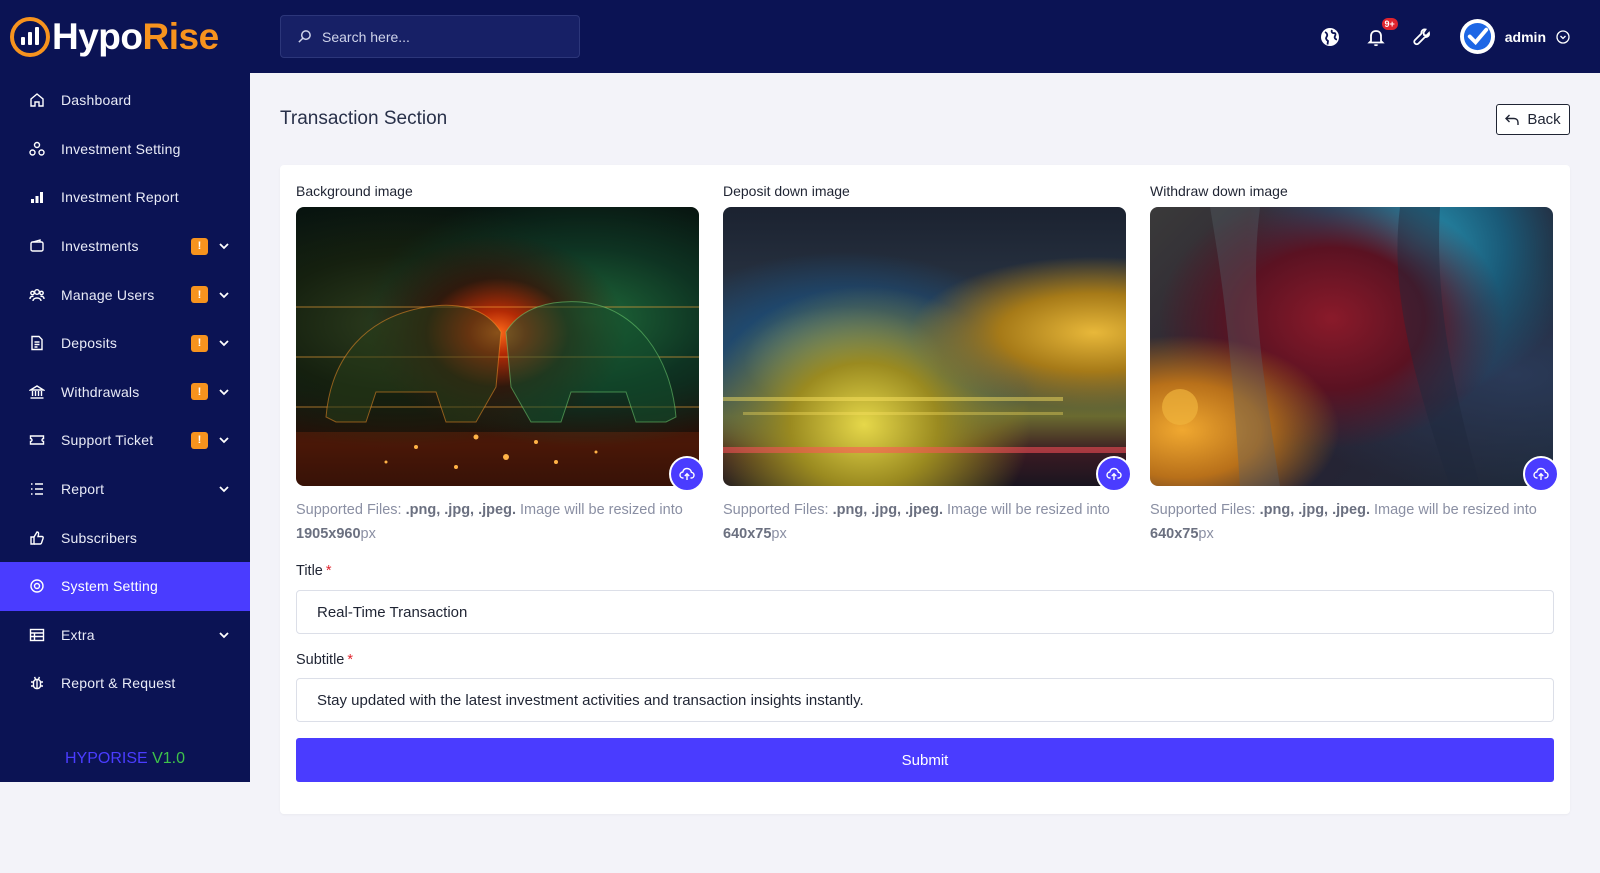 Image resolution: width=1600 pixels, height=873 pixels. What do you see at coordinates (37, 489) in the screenshot?
I see `list-icon` at bounding box center [37, 489].